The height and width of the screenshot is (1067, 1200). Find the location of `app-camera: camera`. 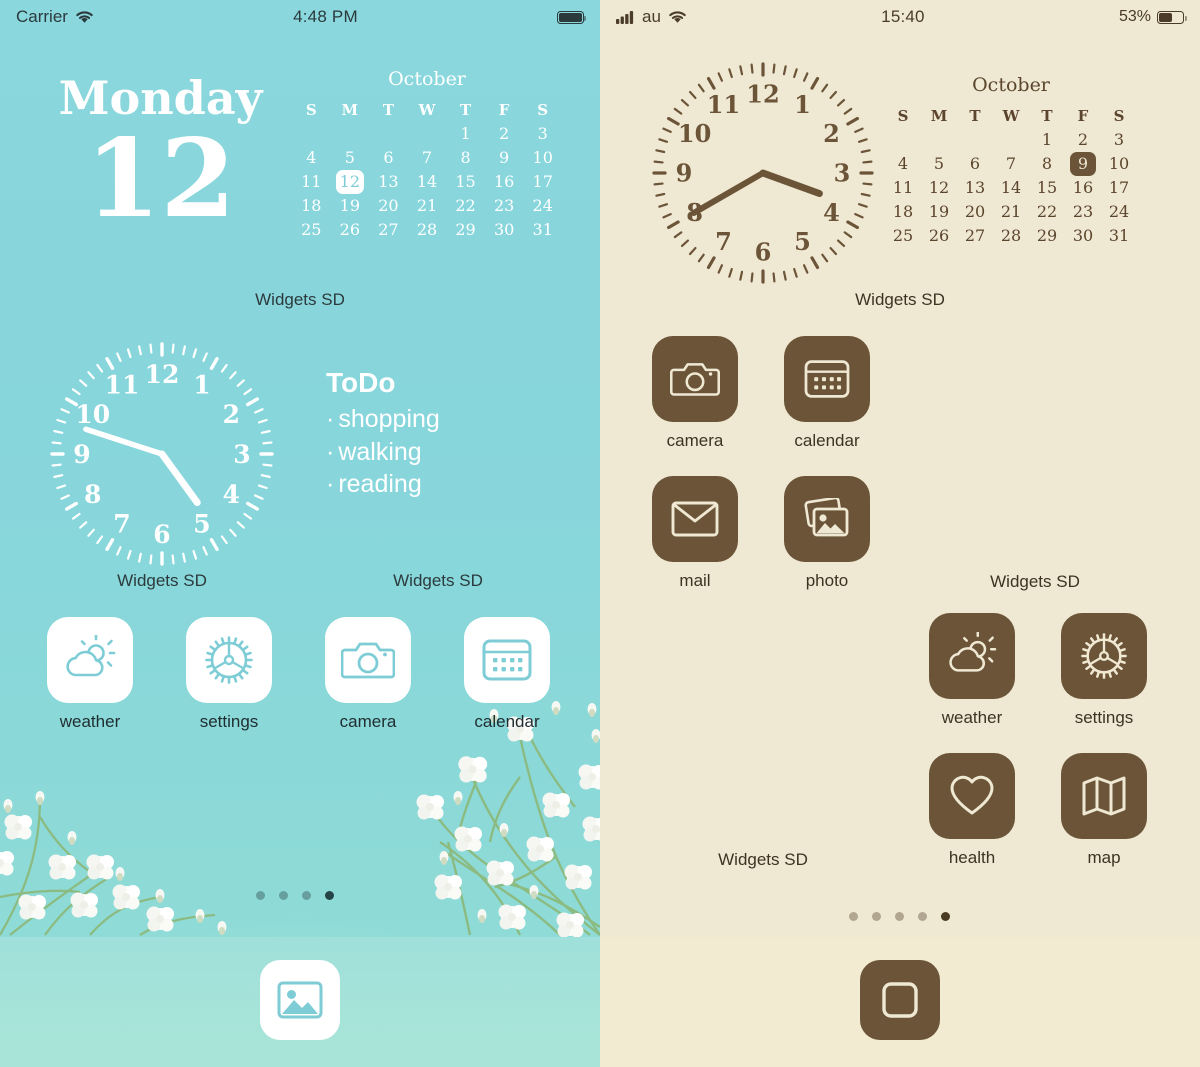

app-camera: camera is located at coordinates (695, 393).